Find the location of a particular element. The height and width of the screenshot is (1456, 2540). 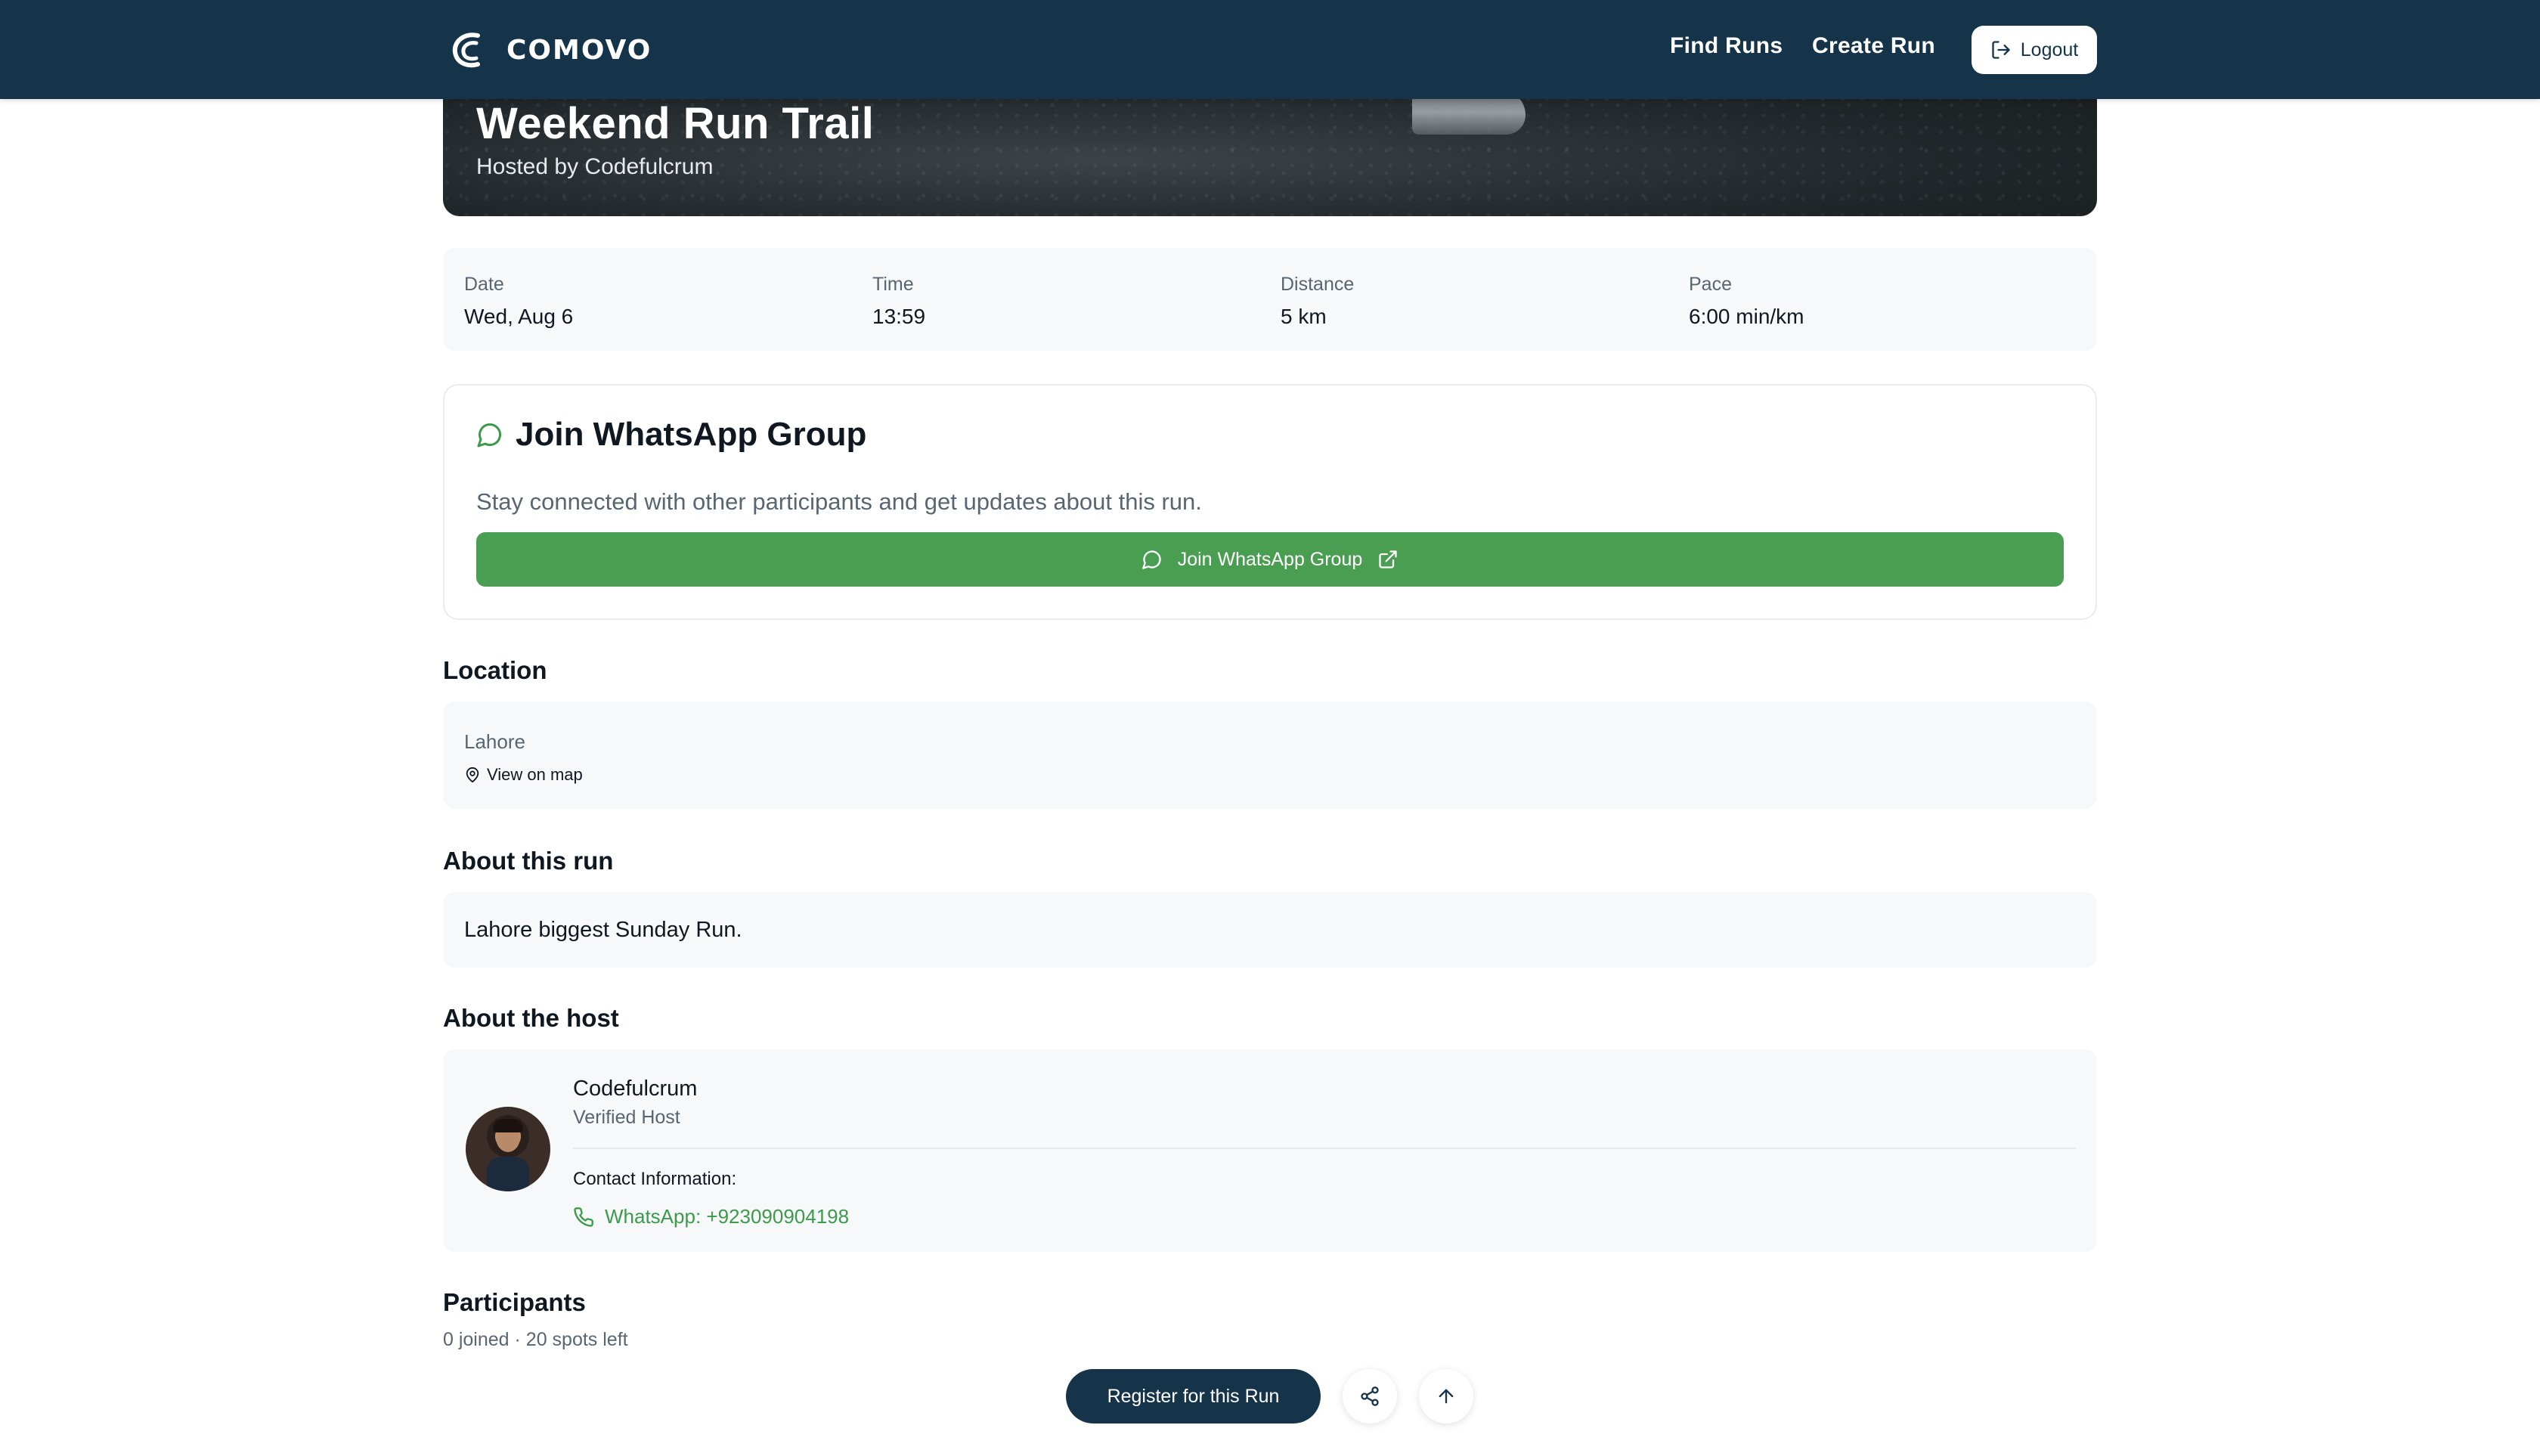

scroll-to-top-button is located at coordinates (1446, 1396).